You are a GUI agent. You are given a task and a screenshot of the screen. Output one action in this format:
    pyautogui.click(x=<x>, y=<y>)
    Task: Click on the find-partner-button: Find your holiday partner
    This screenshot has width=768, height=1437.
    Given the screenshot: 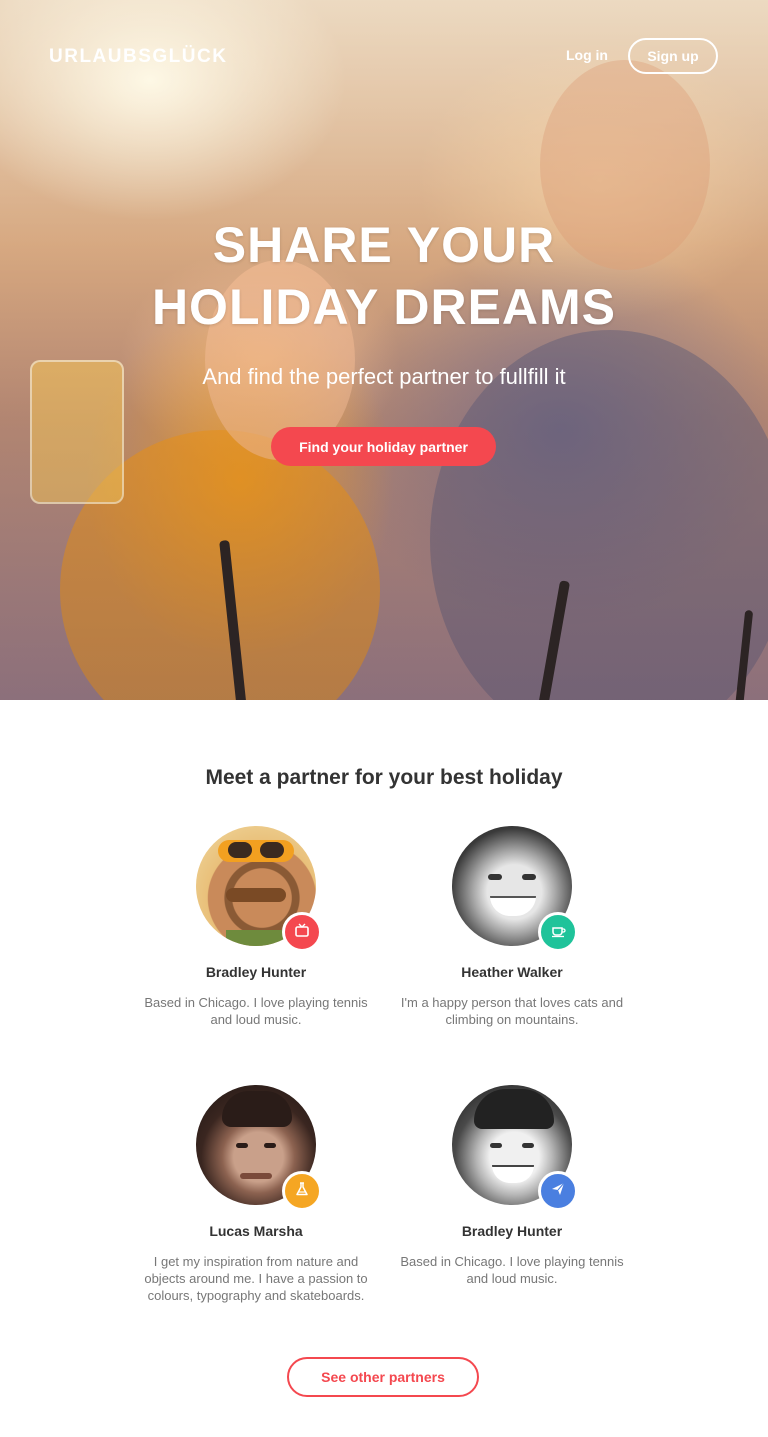 What is the action you would take?
    pyautogui.click(x=383, y=446)
    